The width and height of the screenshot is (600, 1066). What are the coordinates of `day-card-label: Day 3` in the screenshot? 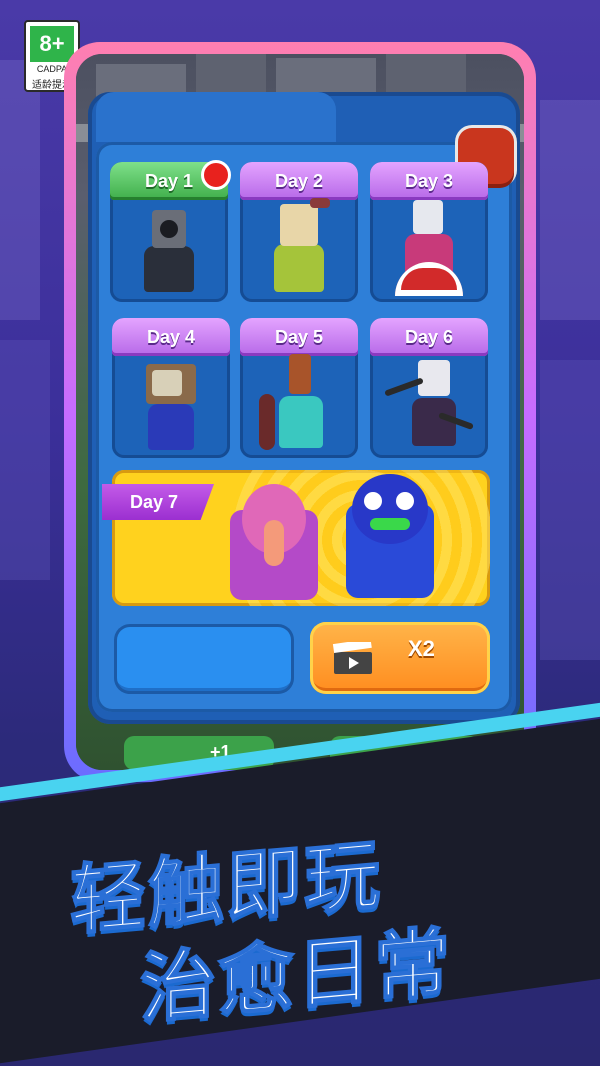 It's located at (429, 181).